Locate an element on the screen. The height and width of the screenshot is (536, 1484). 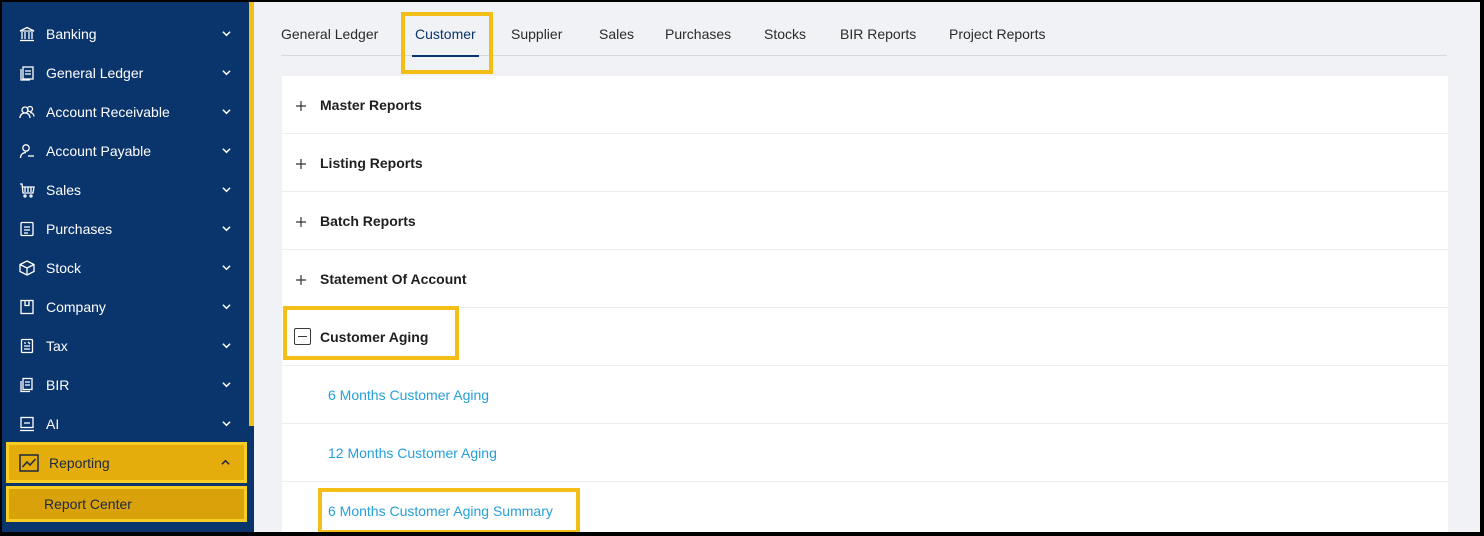
section-statement-of-account: Statement Of Account is located at coordinates (865, 279).